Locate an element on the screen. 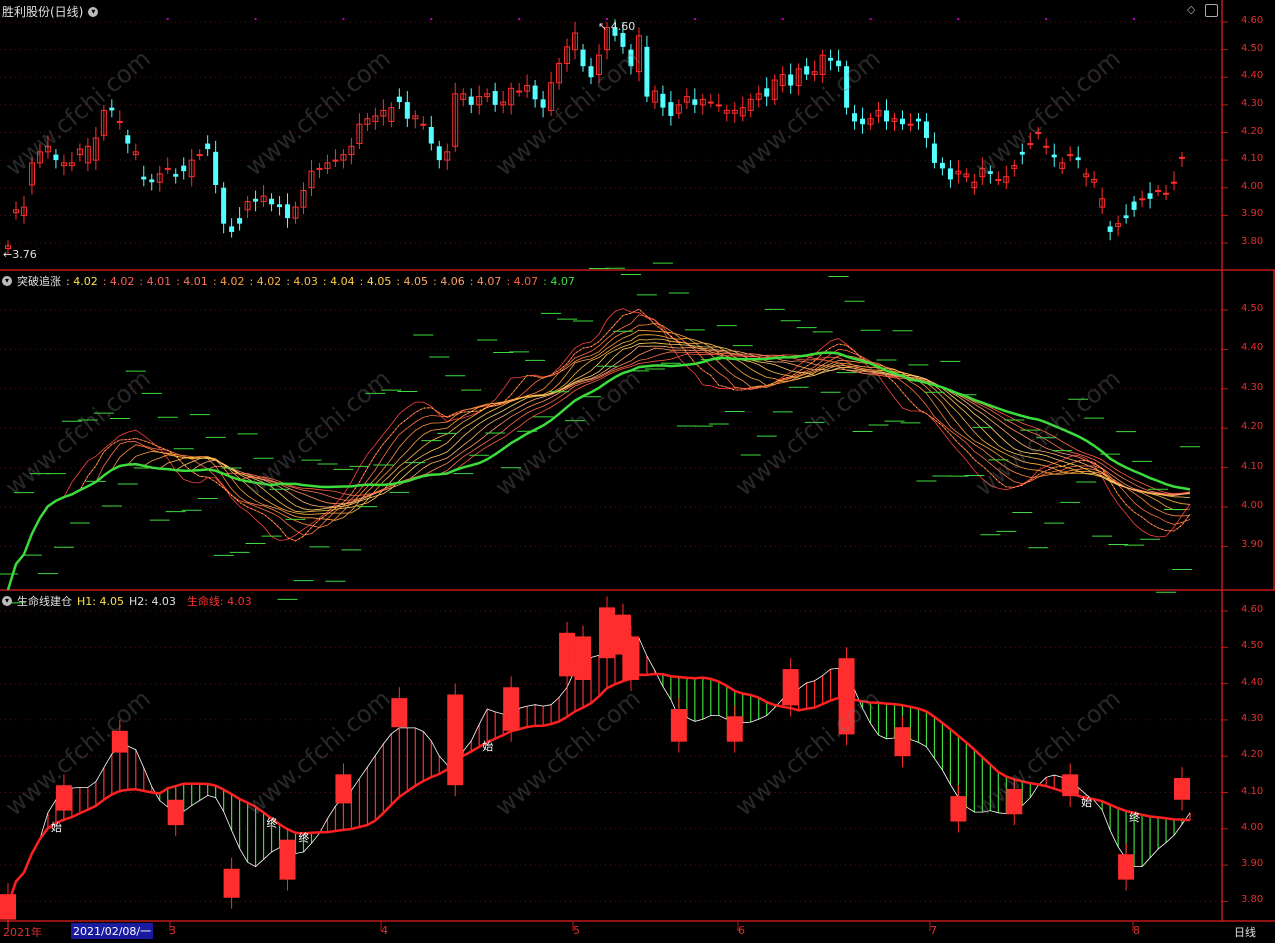  indicator-value: : 4.03 is located at coordinates (302, 281).